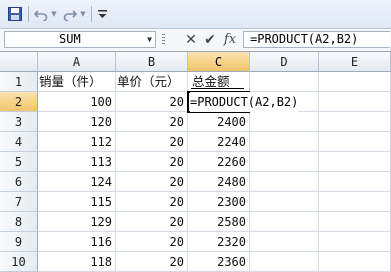 Image resolution: width=391 pixels, height=272 pixels. Describe the element at coordinates (191, 40) in the screenshot. I see `cancel-icon: ✕` at that location.